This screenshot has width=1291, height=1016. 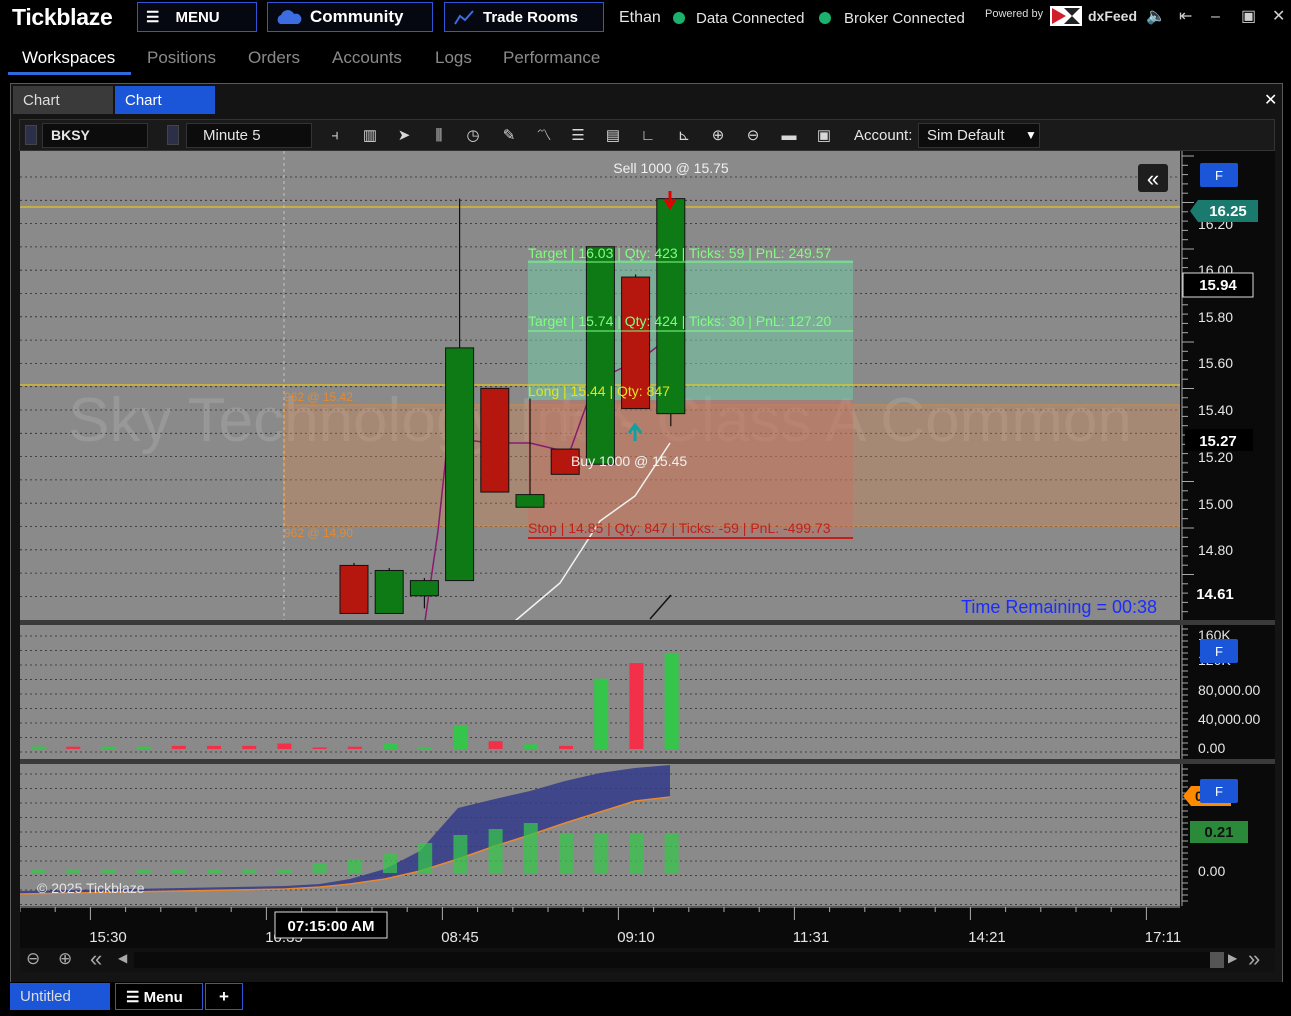 I want to click on timeframe-select: Minute 5, so click(x=249, y=135).